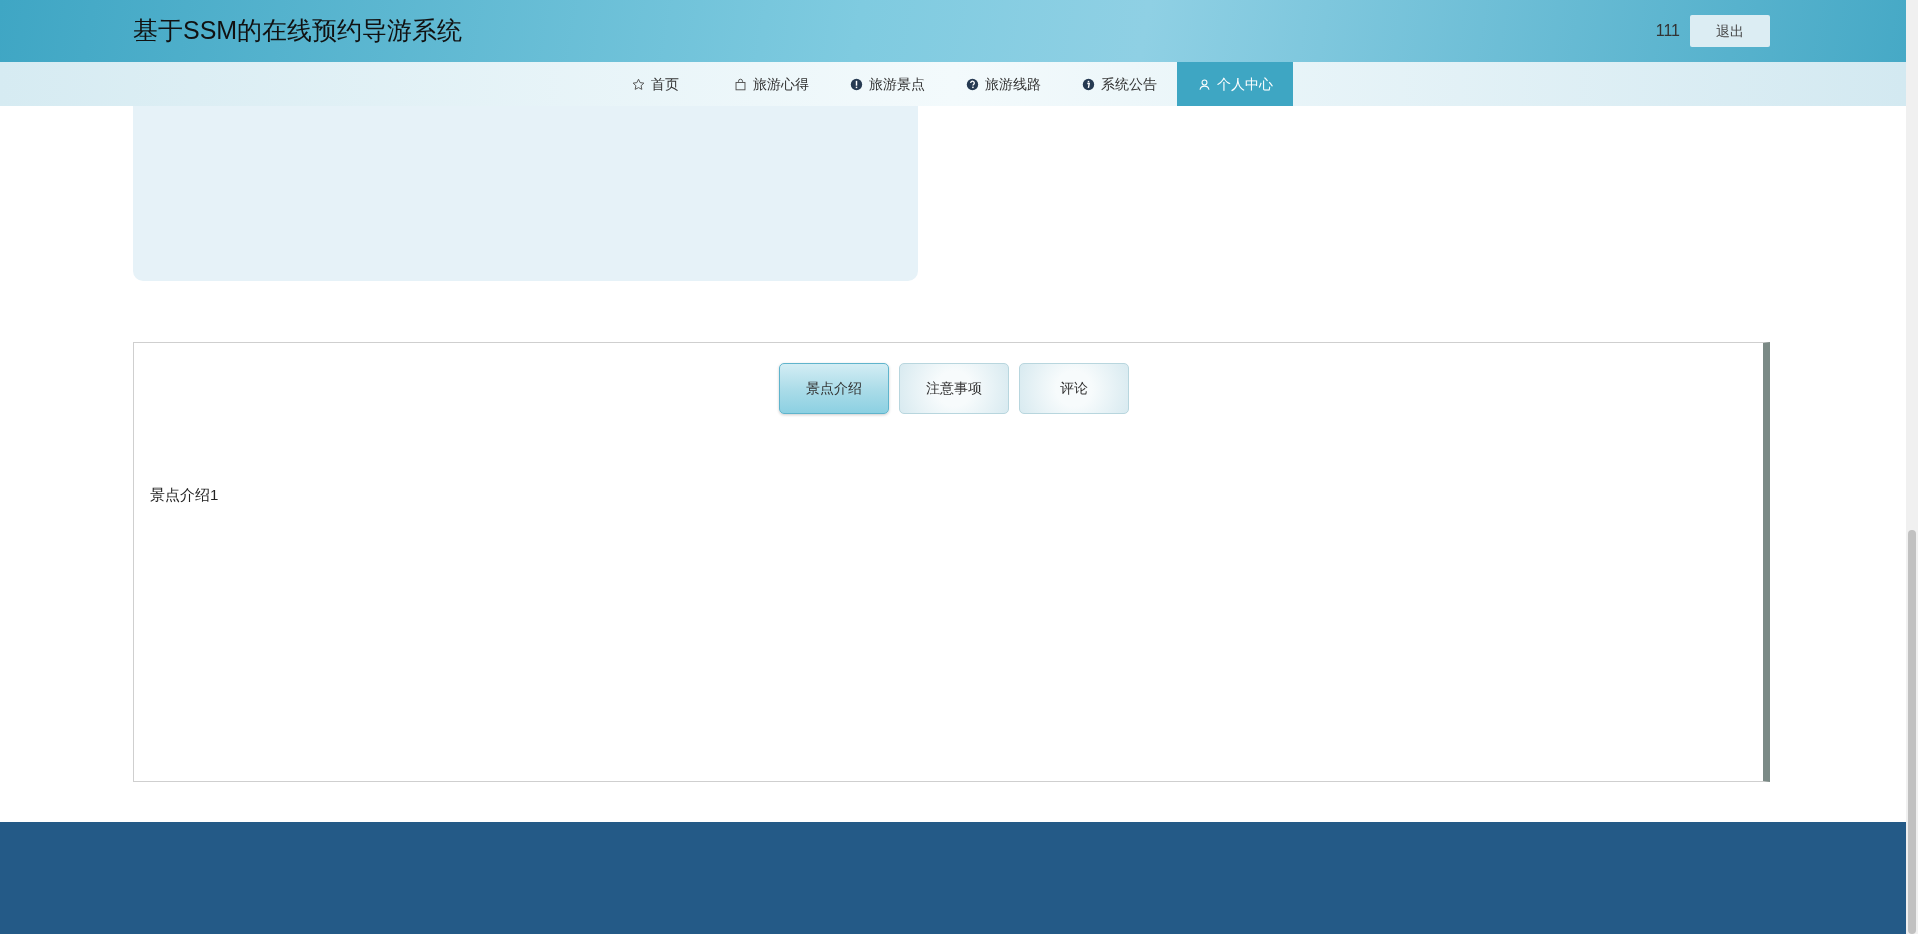 Image resolution: width=1918 pixels, height=934 pixels. Describe the element at coordinates (953, 388) in the screenshot. I see `tab-button: 注意事项` at that location.